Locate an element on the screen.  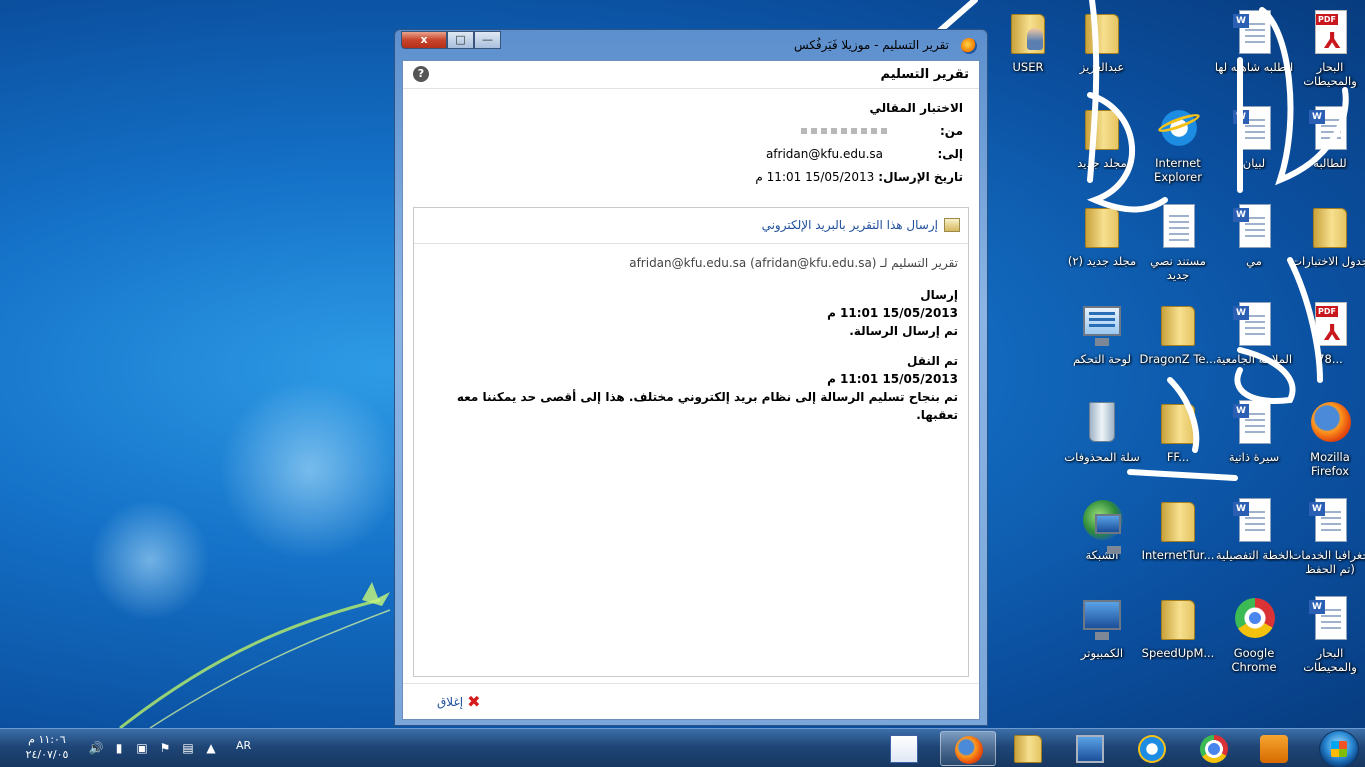
desktop-icon: لوحة التحكم is located at coordinates (1102, 342).